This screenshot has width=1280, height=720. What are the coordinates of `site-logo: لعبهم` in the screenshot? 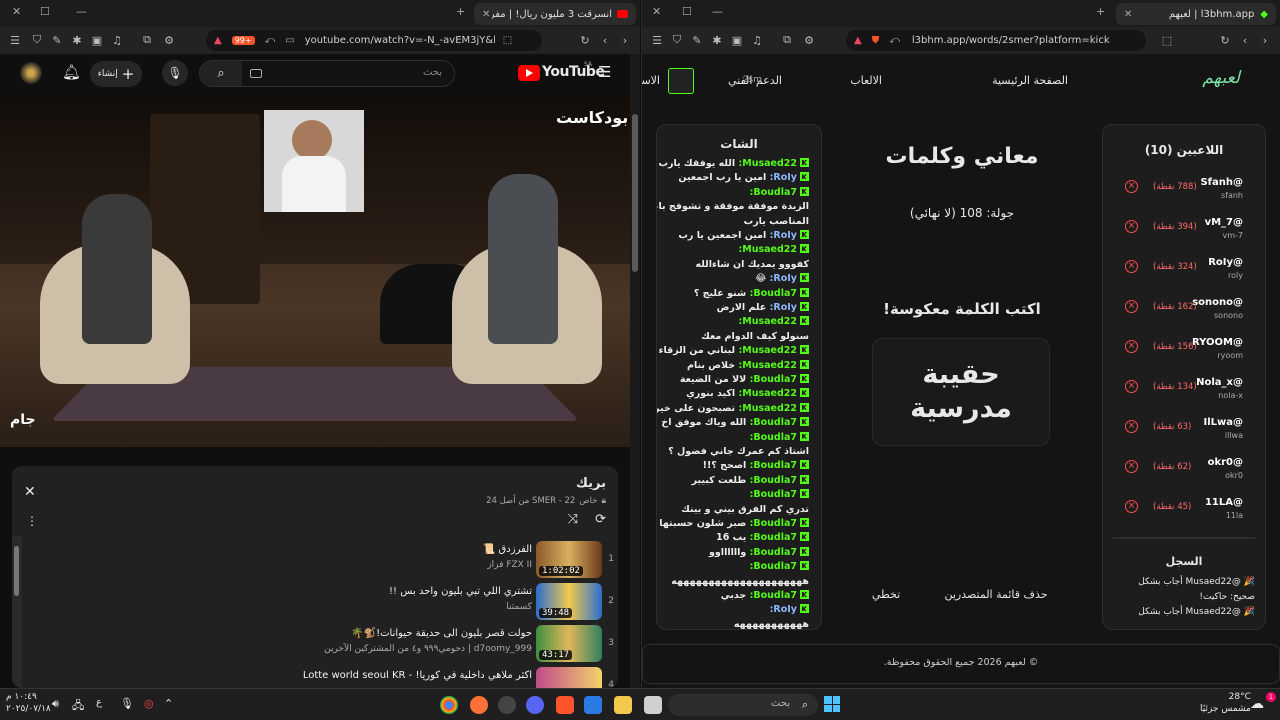 It's located at (1221, 78).